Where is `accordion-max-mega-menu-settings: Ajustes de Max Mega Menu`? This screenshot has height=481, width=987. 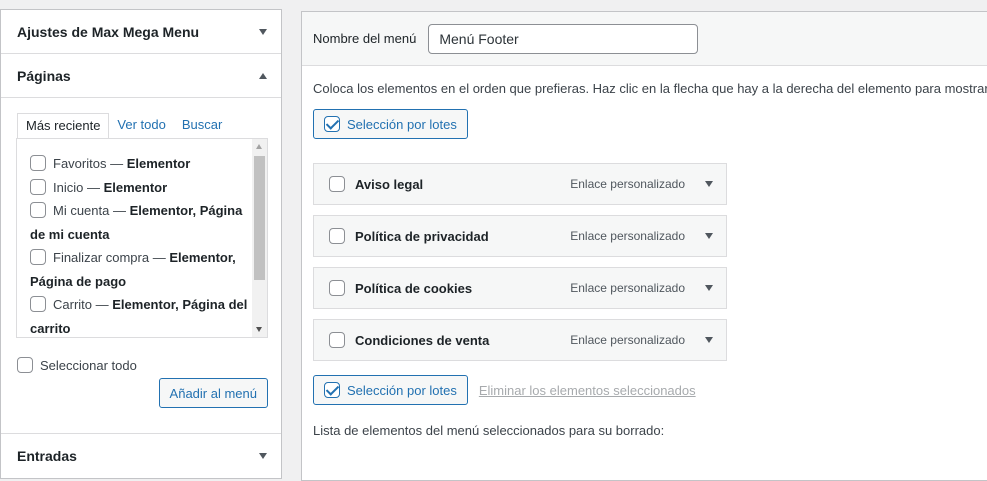 accordion-max-mega-menu-settings: Ajustes de Max Mega Menu is located at coordinates (141, 32).